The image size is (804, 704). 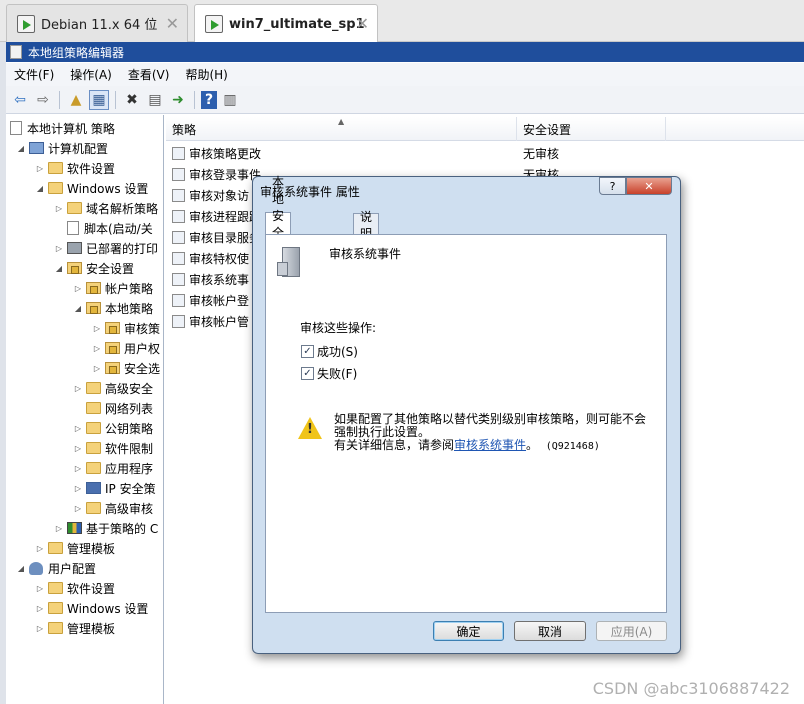 I want to click on vm-tab-win7: win7_ultimate_sp1 ✕, so click(x=286, y=23).